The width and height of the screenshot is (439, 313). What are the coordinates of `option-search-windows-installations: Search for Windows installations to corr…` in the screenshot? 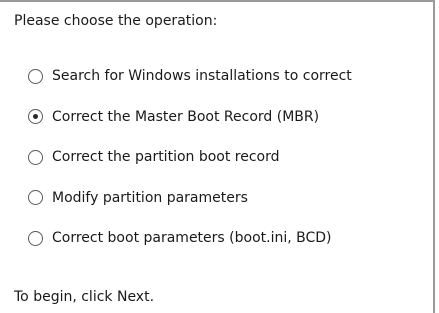 It's located at (190, 76).